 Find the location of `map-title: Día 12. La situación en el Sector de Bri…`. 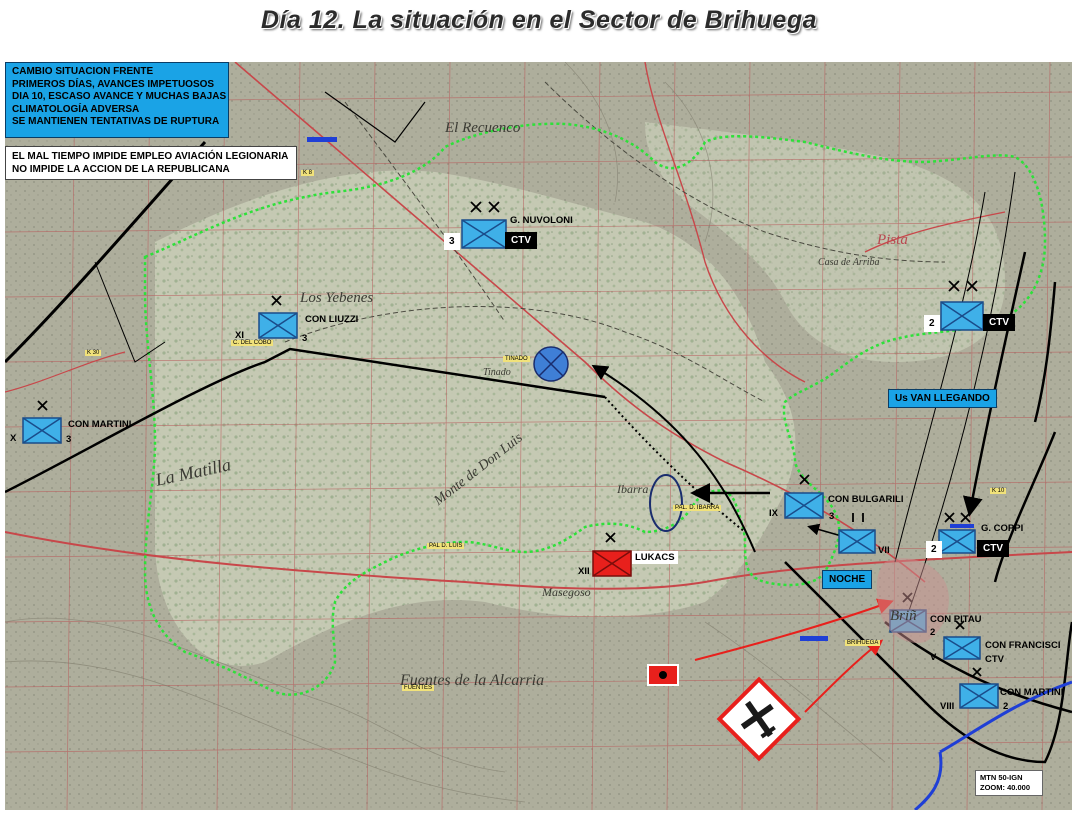

map-title: Día 12. La situación en el Sector de Bri… is located at coordinates (539, 20).